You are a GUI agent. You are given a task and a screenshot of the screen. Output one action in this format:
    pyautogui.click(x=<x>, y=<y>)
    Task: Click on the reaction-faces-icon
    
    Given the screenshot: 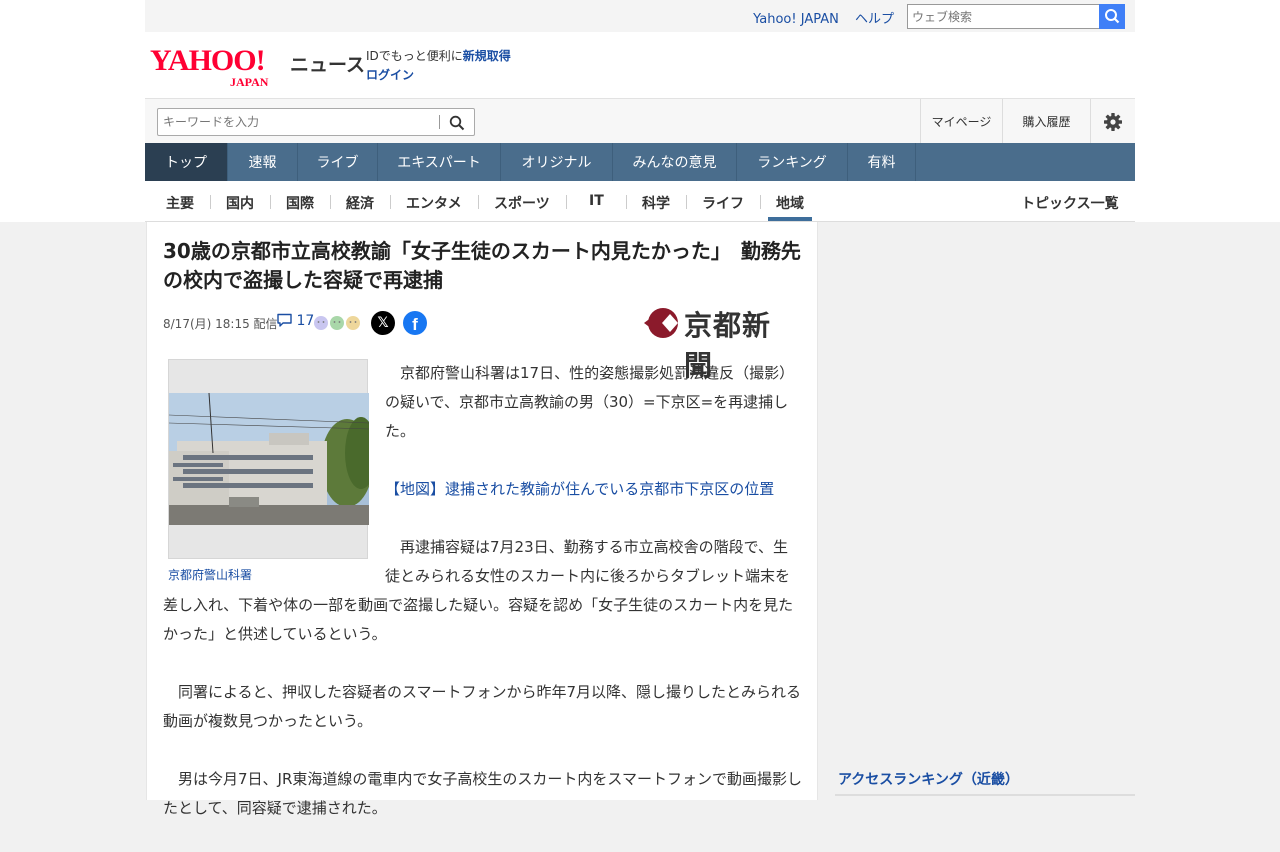 What is the action you would take?
    pyautogui.click(x=337, y=323)
    